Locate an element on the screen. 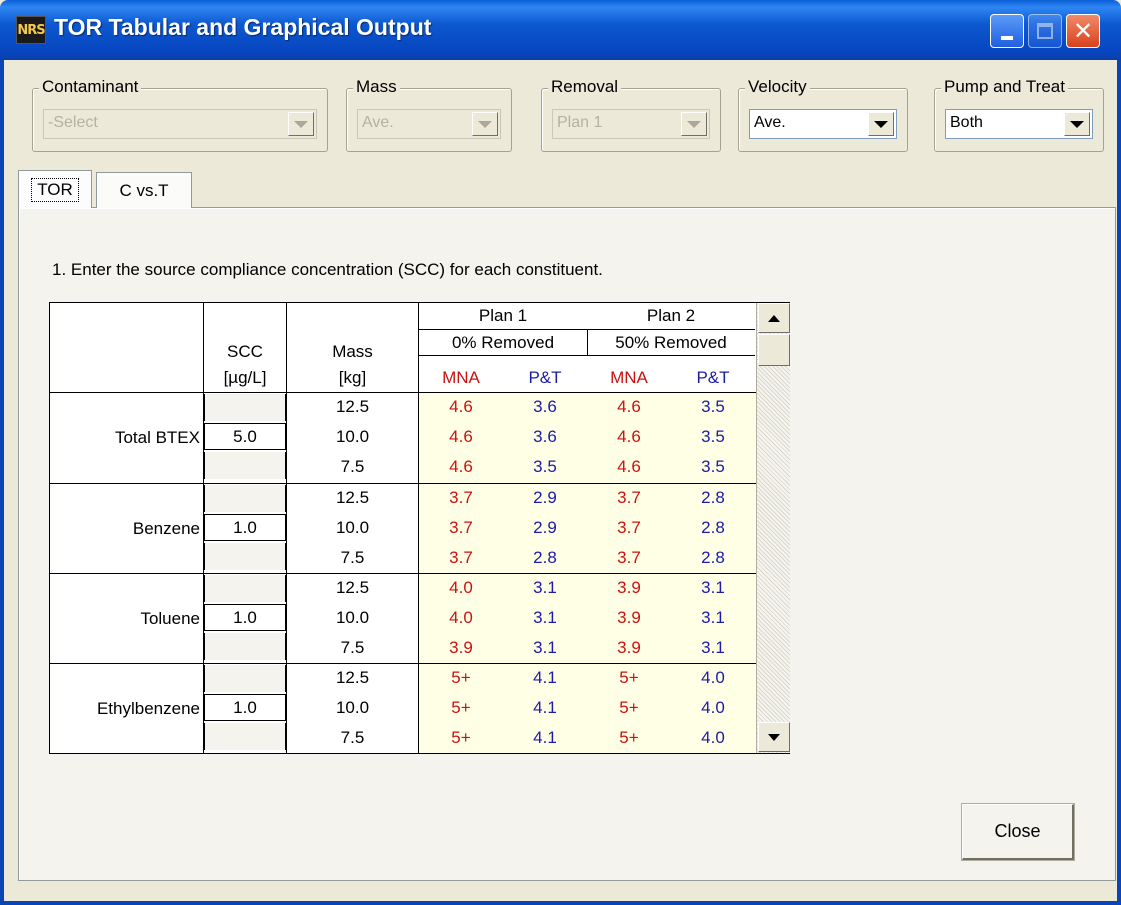 This screenshot has width=1121, height=905. removal-label: Removal is located at coordinates (585, 87).